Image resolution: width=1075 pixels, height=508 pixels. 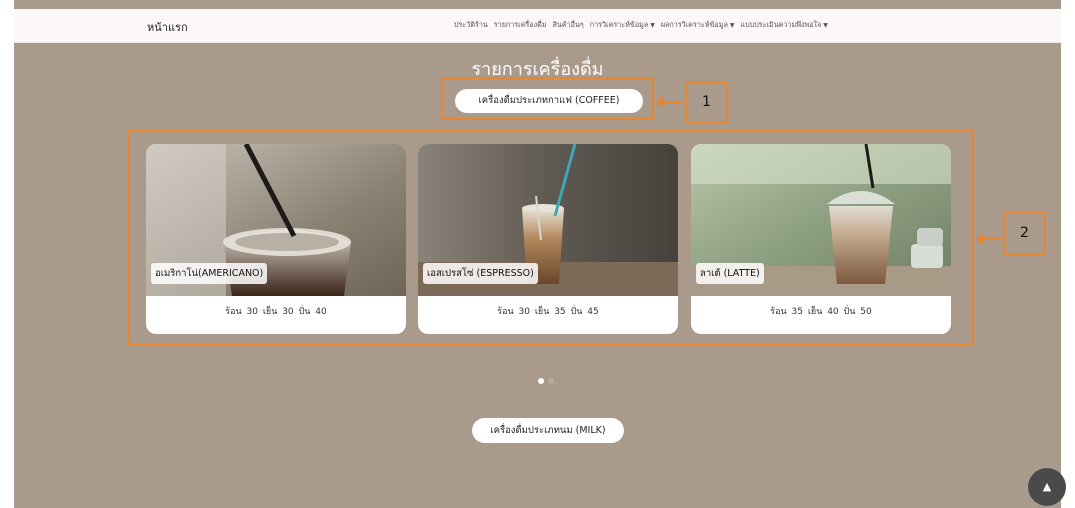 I want to click on drink-prices-espresso: ร้อน 30 เย็น 35 ปั่น 45, so click(x=548, y=312).